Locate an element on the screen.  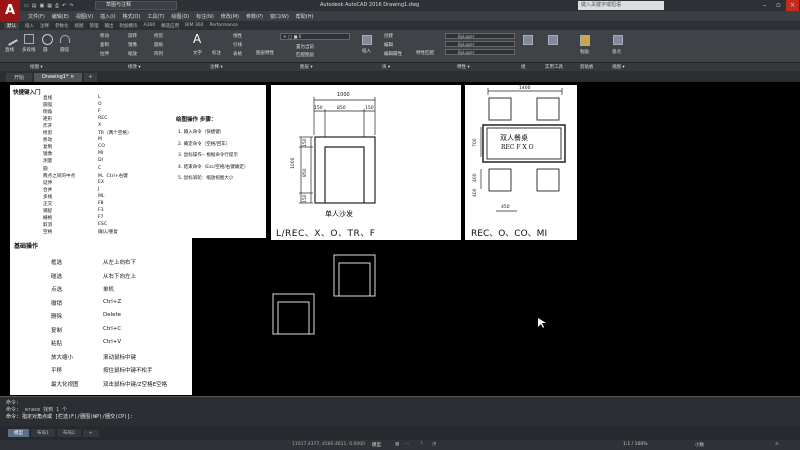
new-icon: ▭ is located at coordinates (26, 6).